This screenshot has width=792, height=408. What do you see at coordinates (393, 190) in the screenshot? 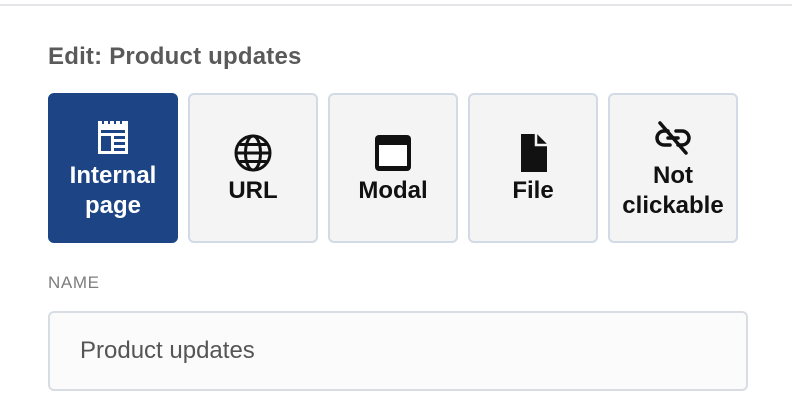
I see `type-option-label: Modal` at bounding box center [393, 190].